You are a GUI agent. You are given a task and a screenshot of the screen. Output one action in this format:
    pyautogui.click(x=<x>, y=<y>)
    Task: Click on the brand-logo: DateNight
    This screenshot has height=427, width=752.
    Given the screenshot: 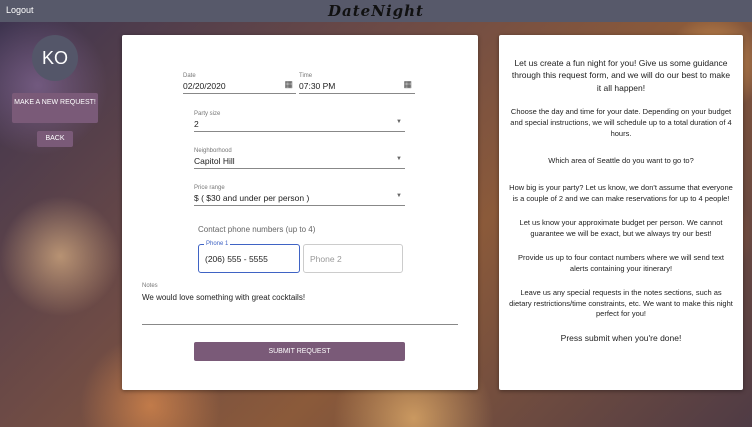 What is the action you would take?
    pyautogui.click(x=376, y=11)
    